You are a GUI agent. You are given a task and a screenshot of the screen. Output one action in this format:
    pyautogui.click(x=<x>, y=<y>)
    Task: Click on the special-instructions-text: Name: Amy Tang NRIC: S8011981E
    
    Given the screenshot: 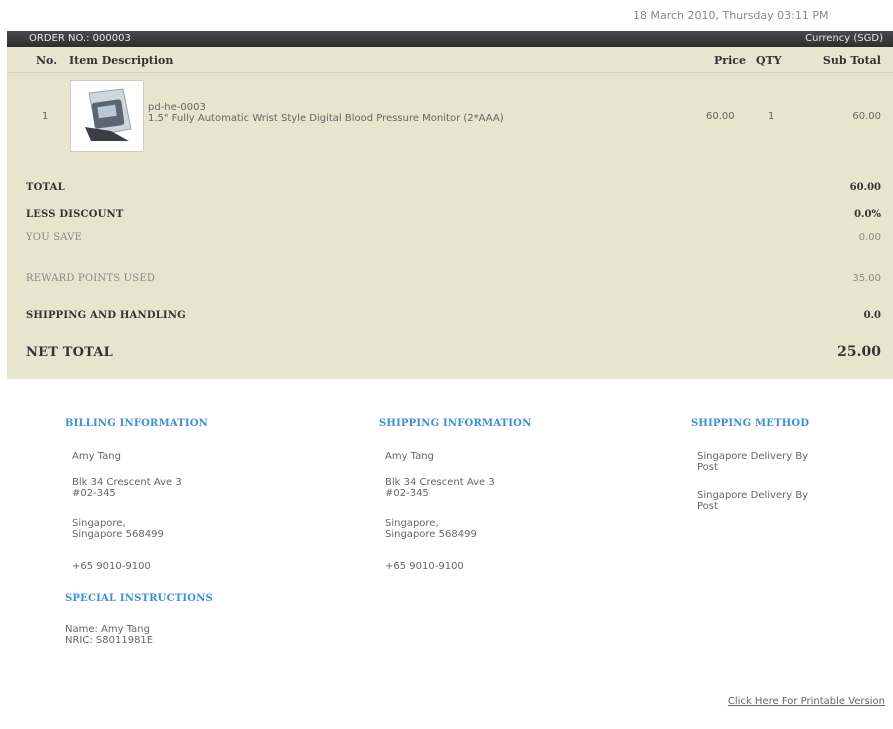 What is the action you would take?
    pyautogui.click(x=109, y=635)
    